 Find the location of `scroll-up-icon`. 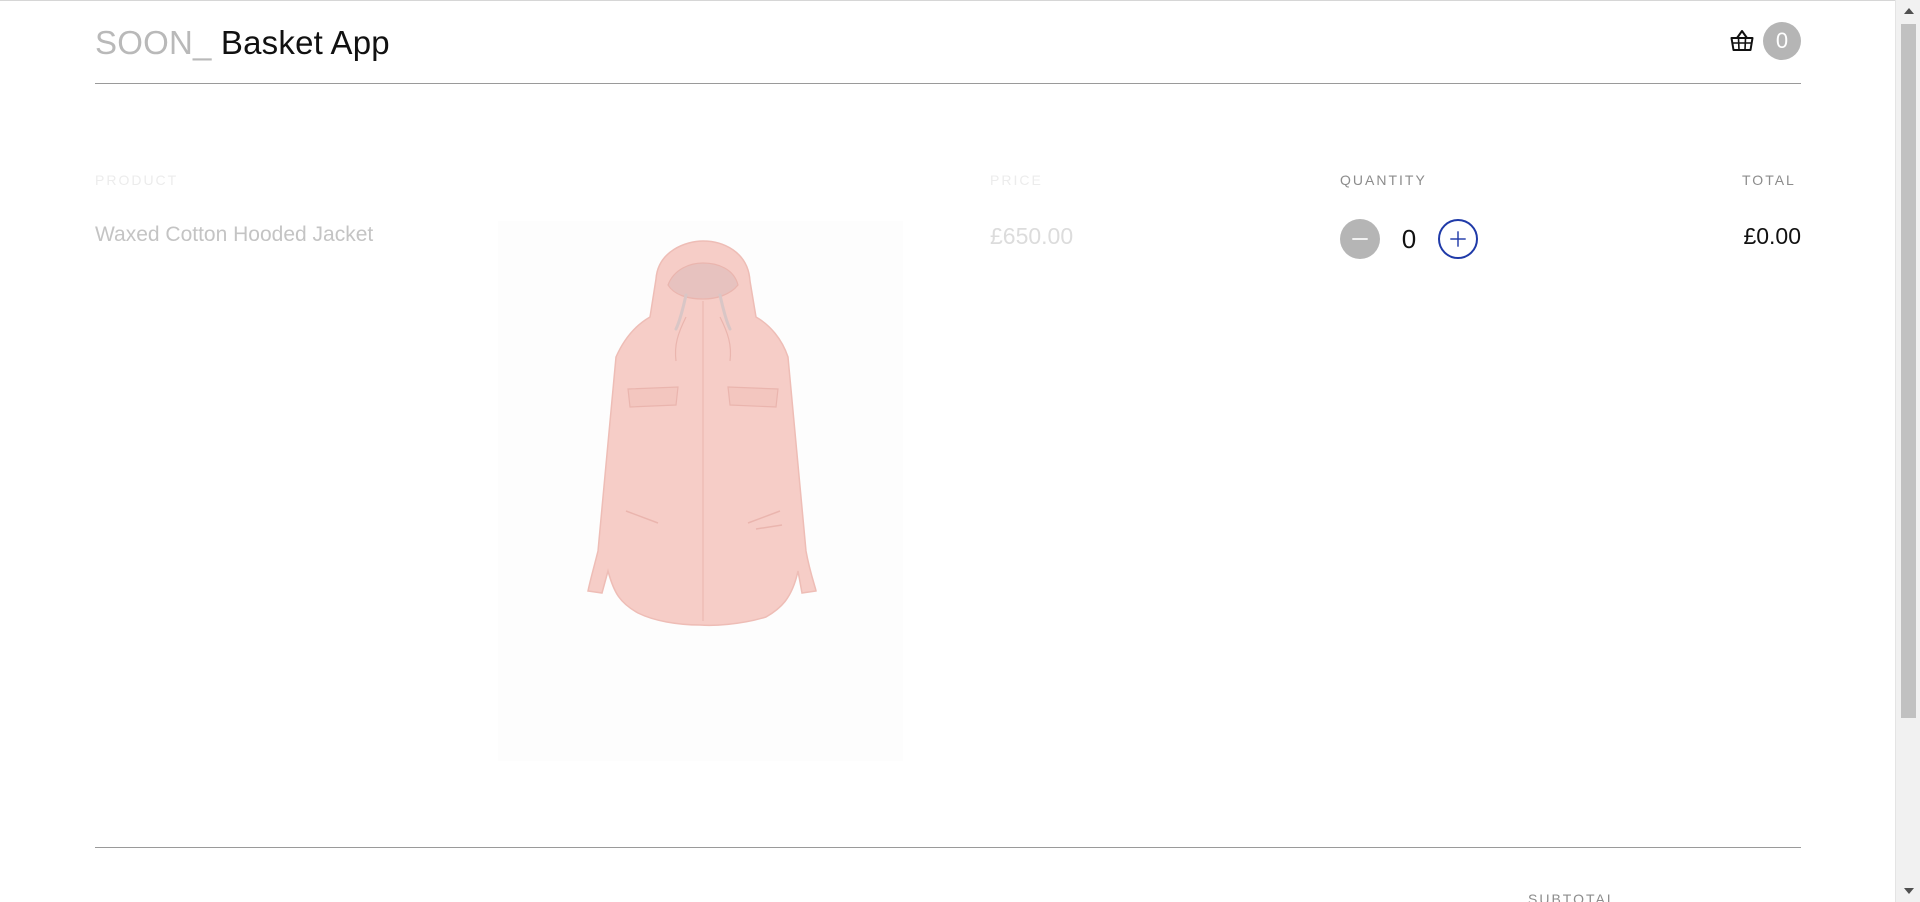

scroll-up-icon is located at coordinates (1908, 11).